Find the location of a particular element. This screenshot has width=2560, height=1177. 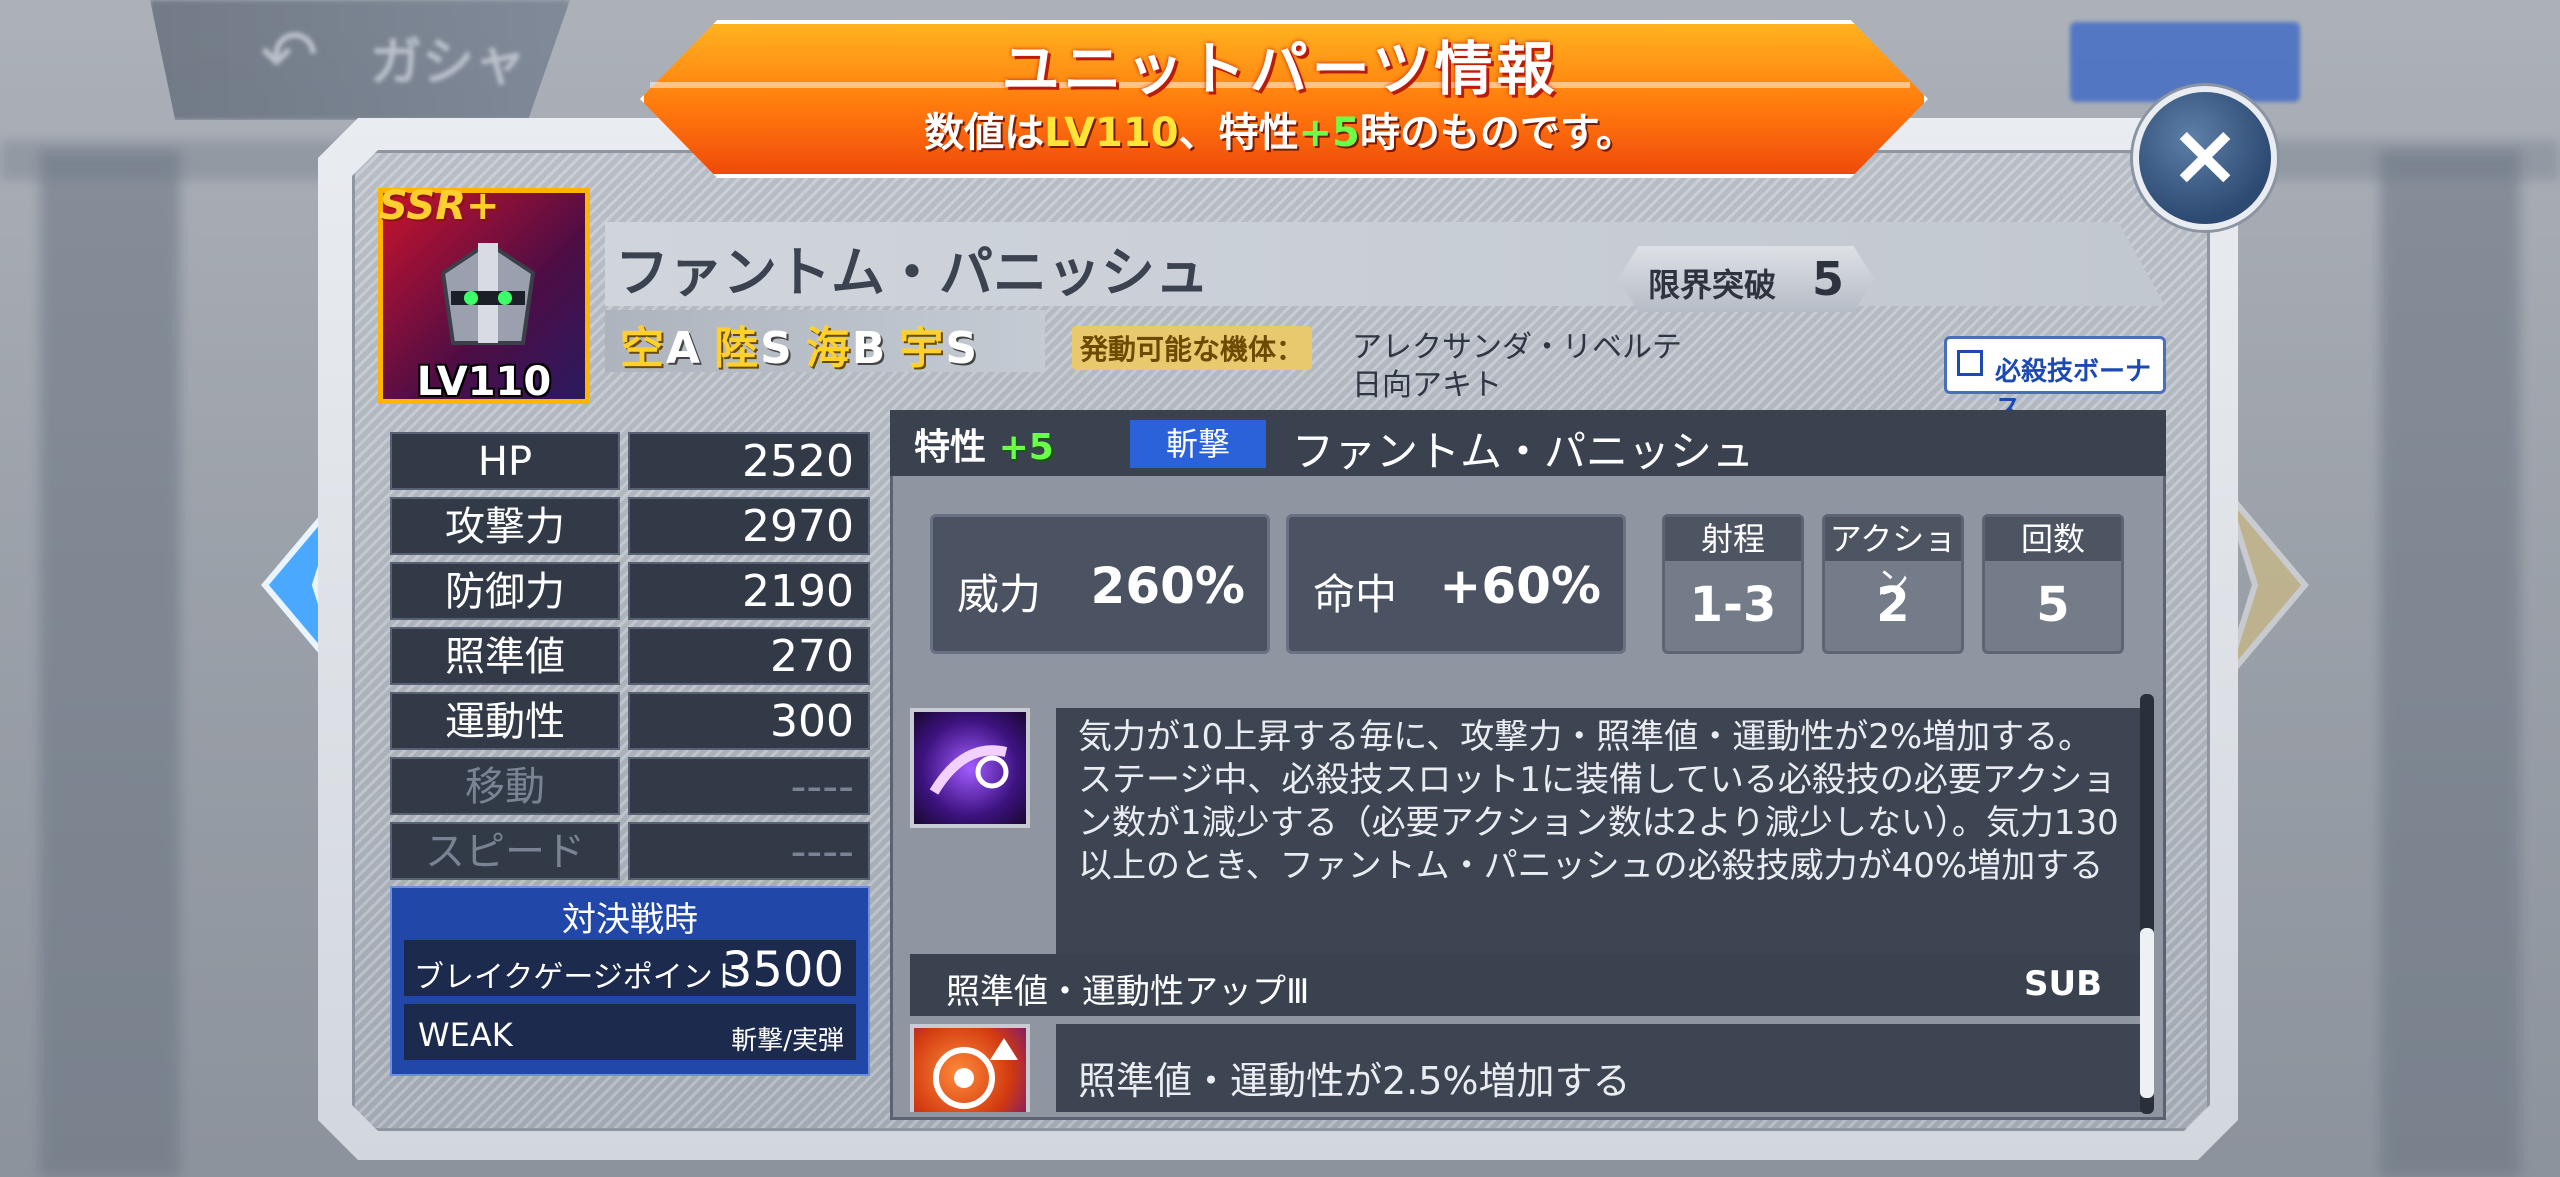

stat-label: HP is located at coordinates (505, 461).